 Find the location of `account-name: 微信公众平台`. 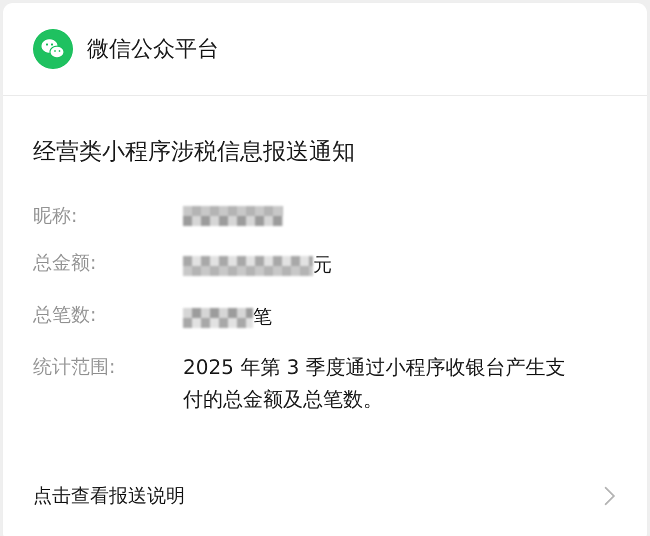

account-name: 微信公众平台 is located at coordinates (153, 50).